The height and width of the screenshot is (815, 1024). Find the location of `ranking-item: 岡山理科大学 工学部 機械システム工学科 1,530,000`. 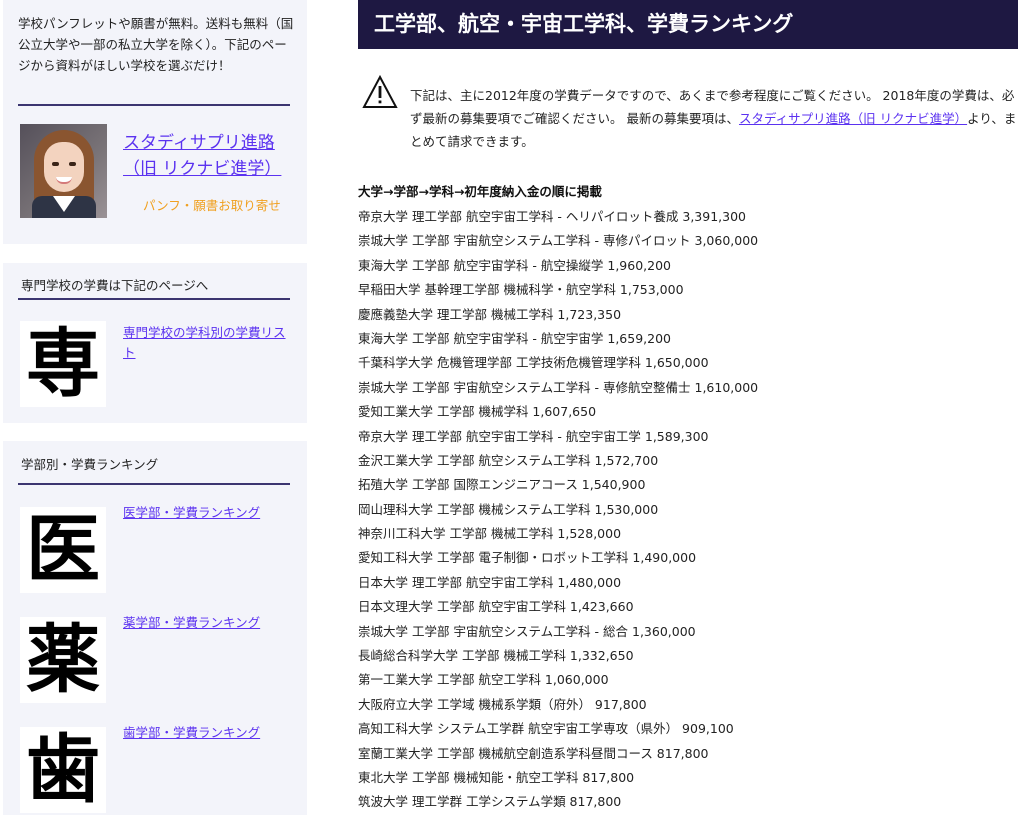

ranking-item: 岡山理科大学 工学部 機械システム工学科 1,530,000 is located at coordinates (508, 509).